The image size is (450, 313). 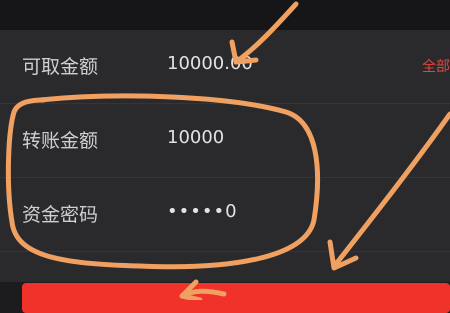 I want to click on fund-password-input: •••••0, so click(x=202, y=211).